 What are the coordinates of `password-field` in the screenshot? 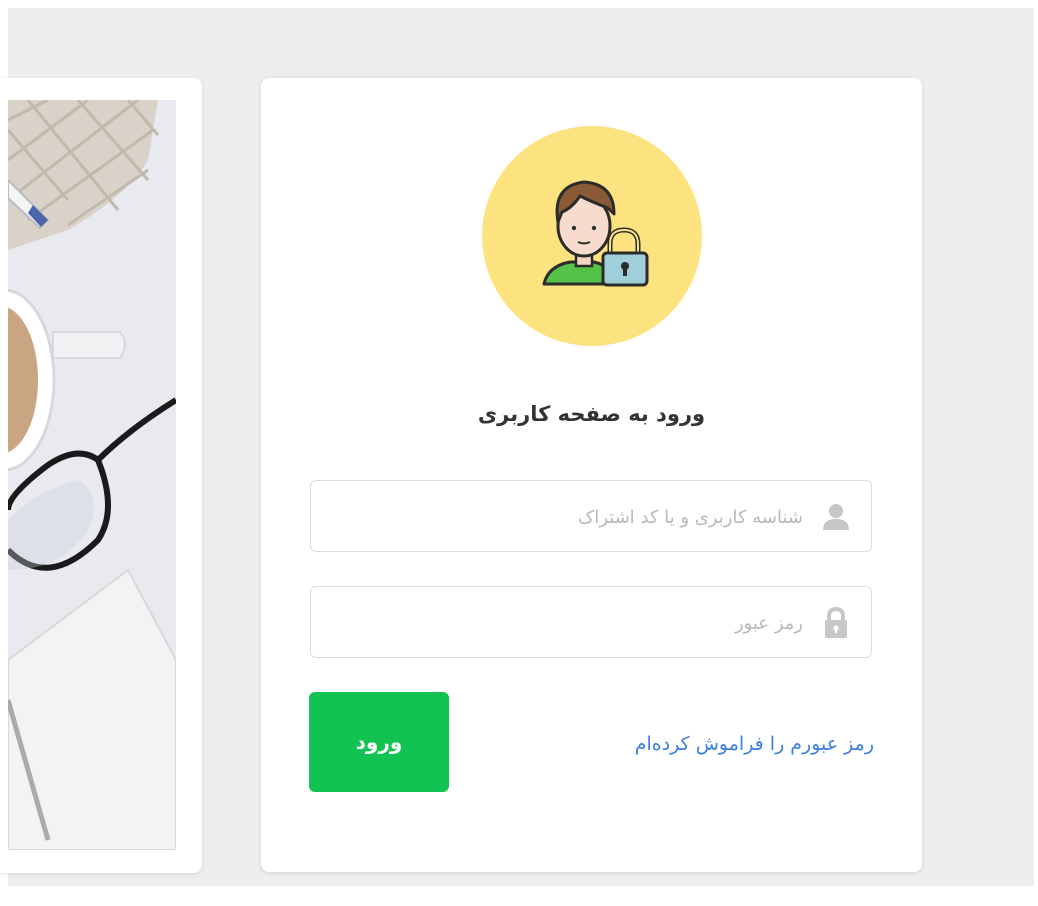 It's located at (591, 622).